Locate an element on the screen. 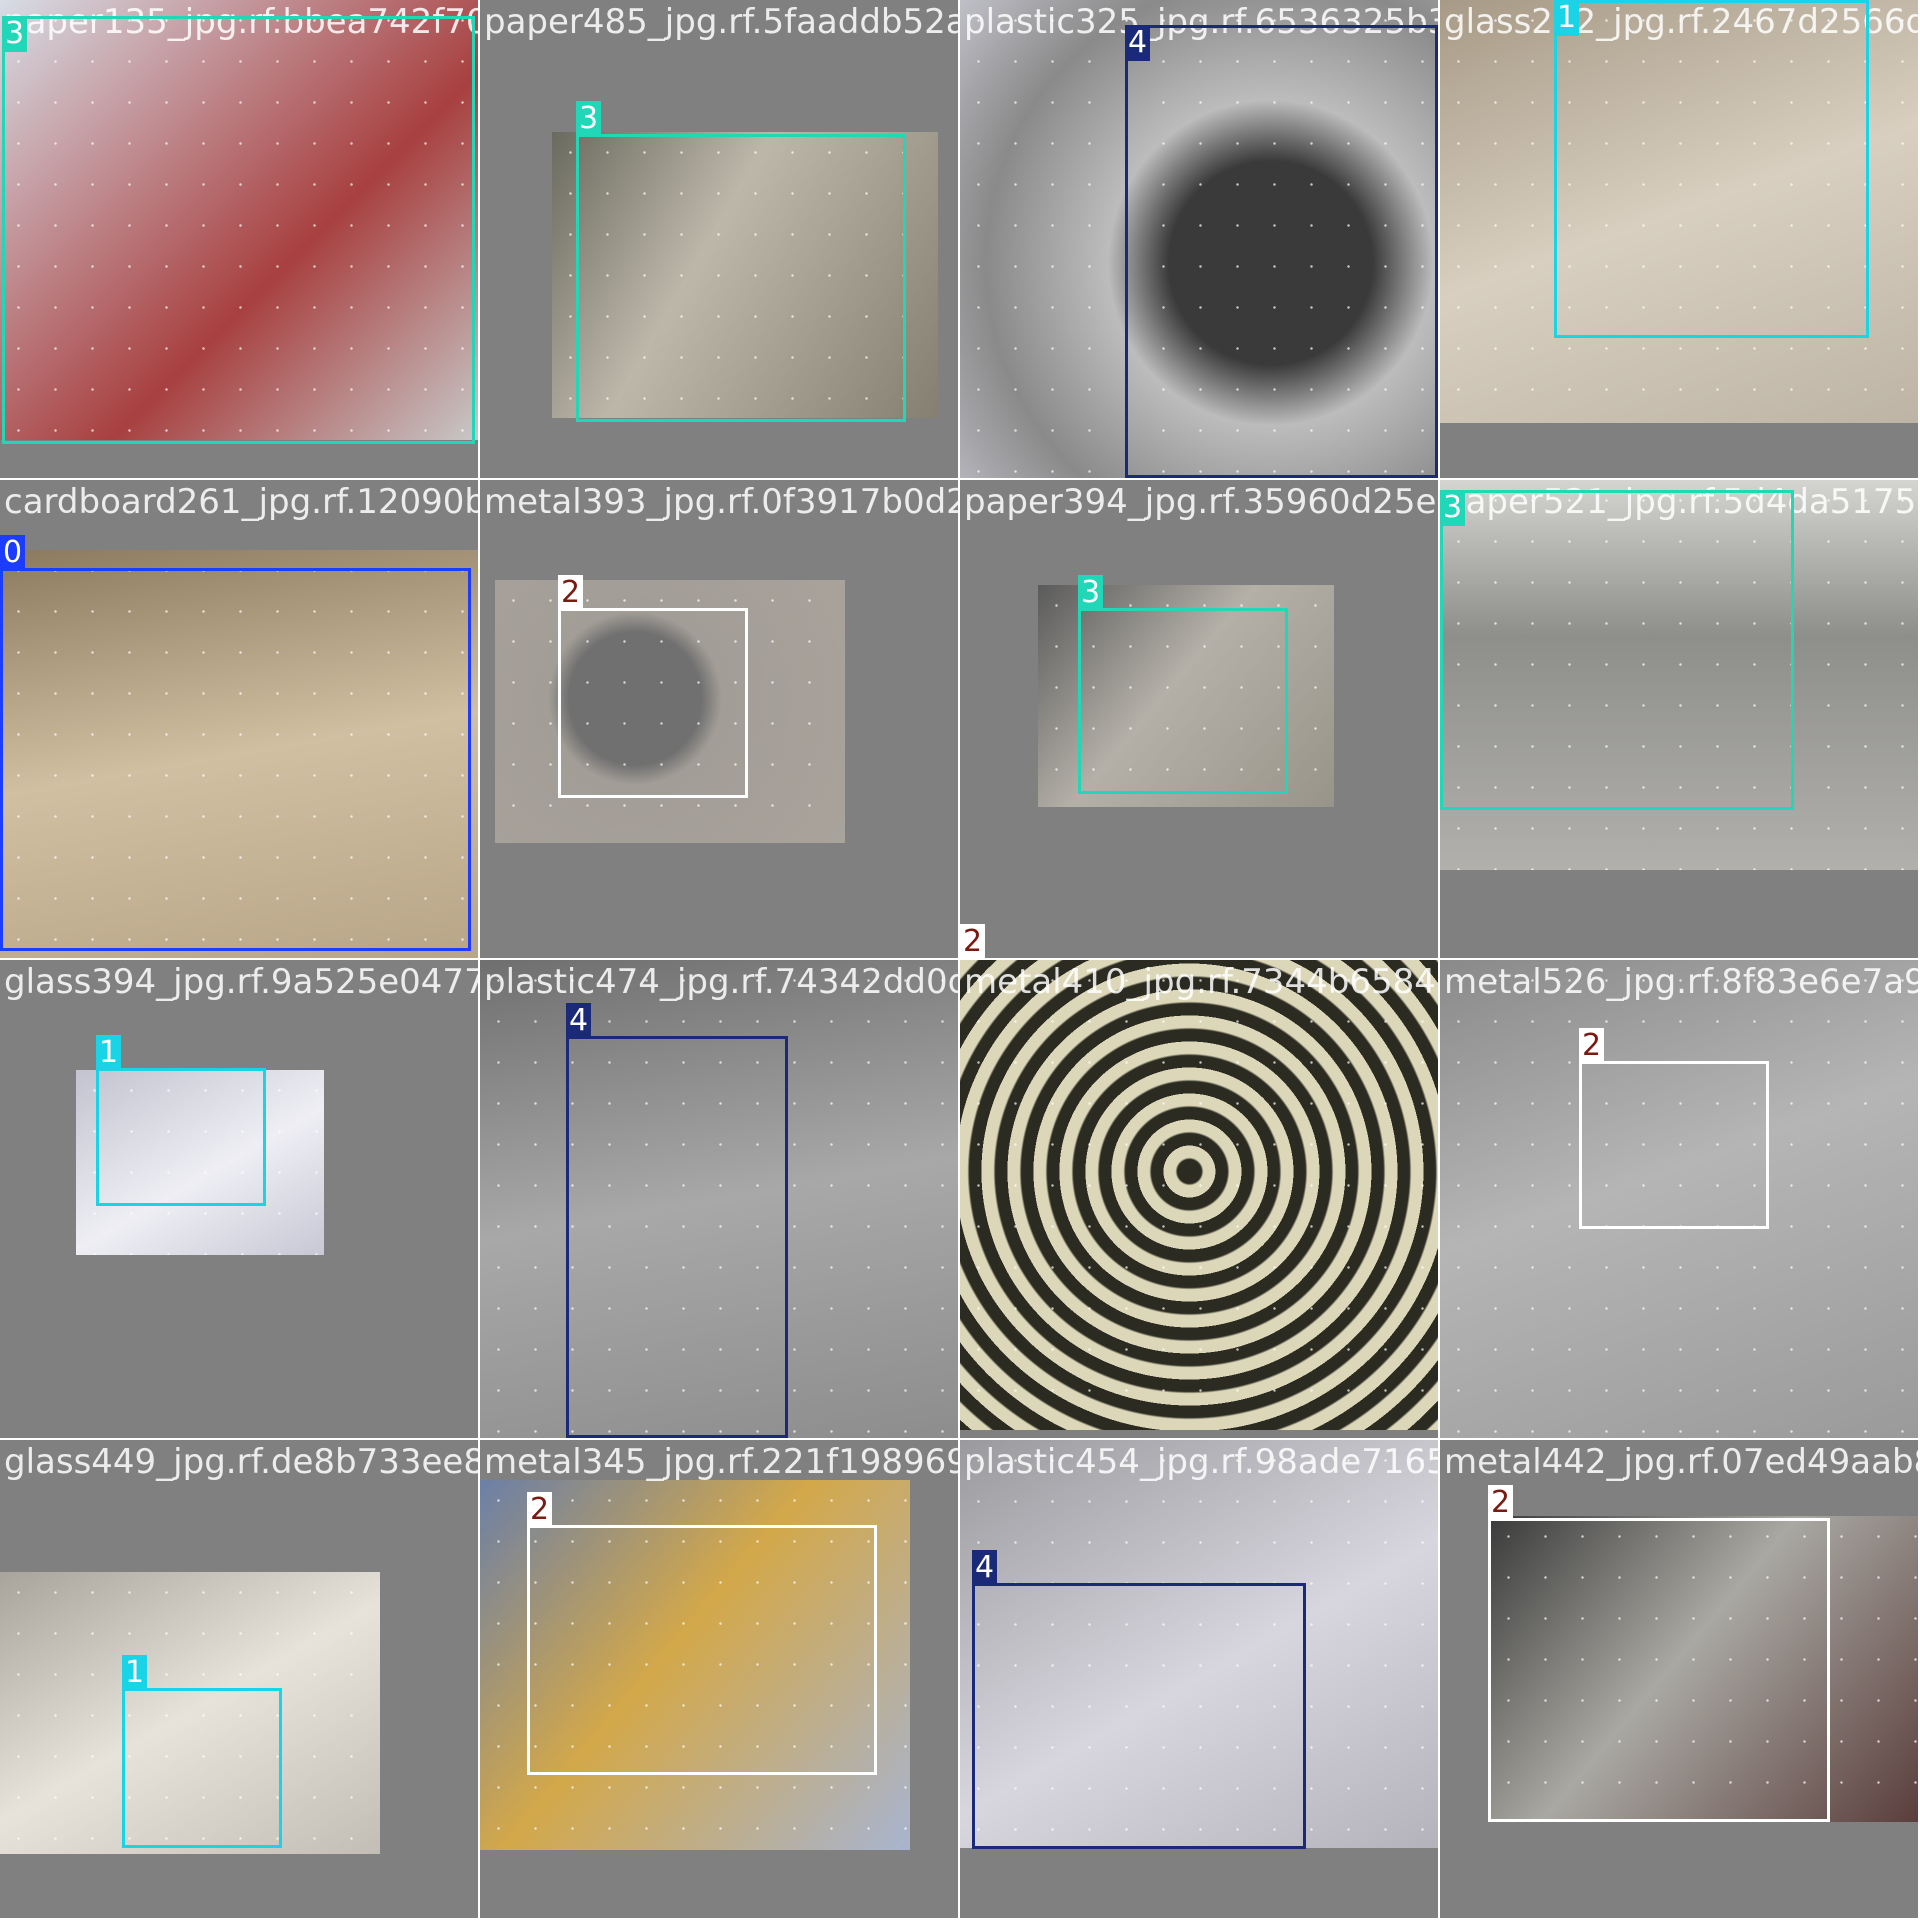 The height and width of the screenshot is (1920, 1920). mosaic-tile: metal442_jpg.rf.07ed49aab8 2 is located at coordinates (1679, 1679).